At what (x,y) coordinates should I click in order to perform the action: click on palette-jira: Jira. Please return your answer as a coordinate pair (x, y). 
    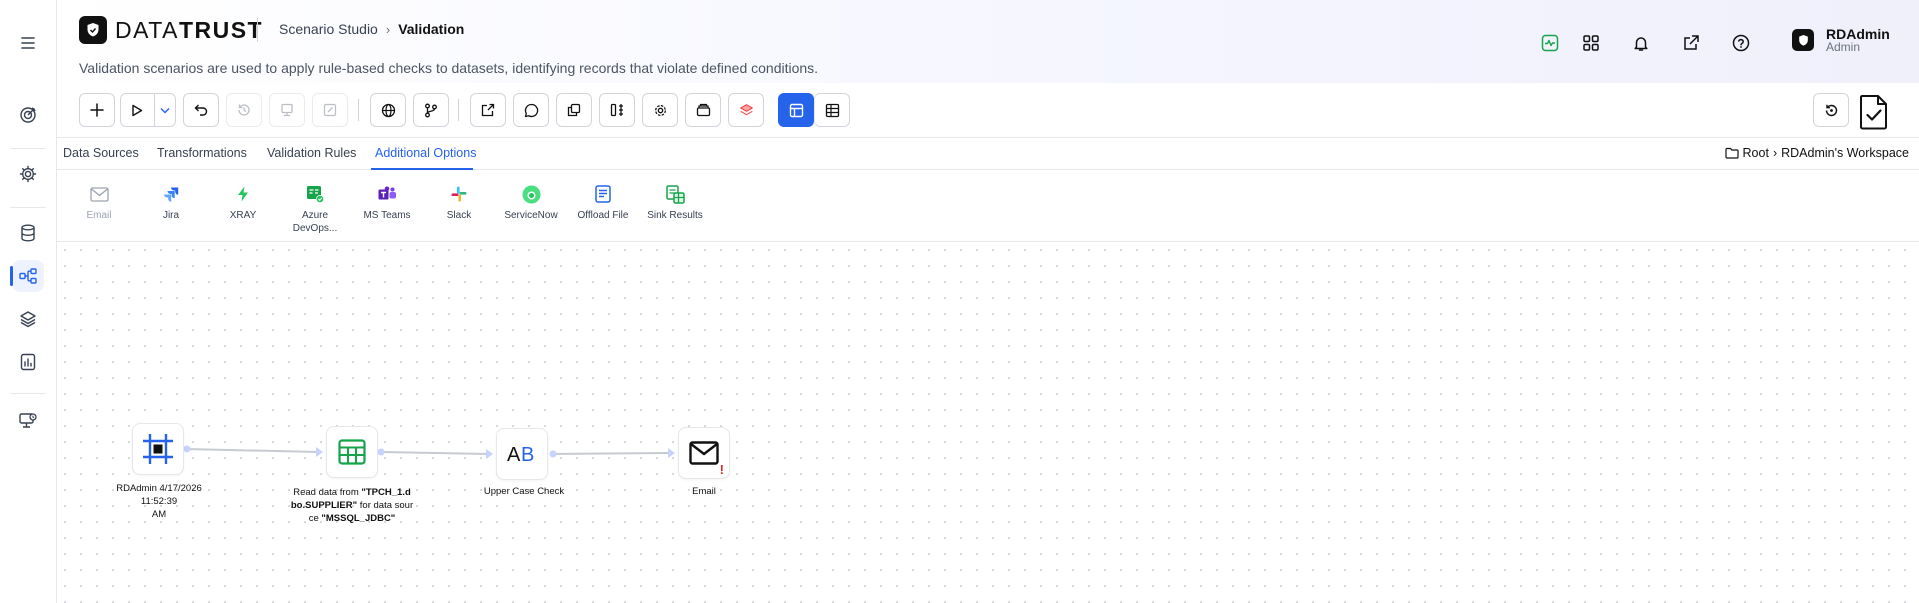
    Looking at the image, I should click on (171, 203).